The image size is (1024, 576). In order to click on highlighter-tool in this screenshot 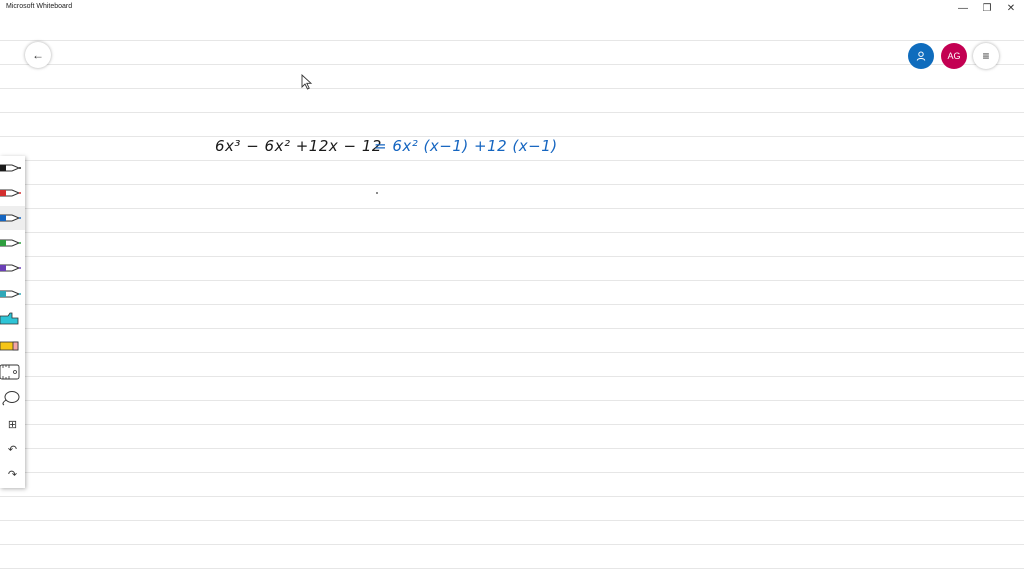, I will do `click(12, 320)`.